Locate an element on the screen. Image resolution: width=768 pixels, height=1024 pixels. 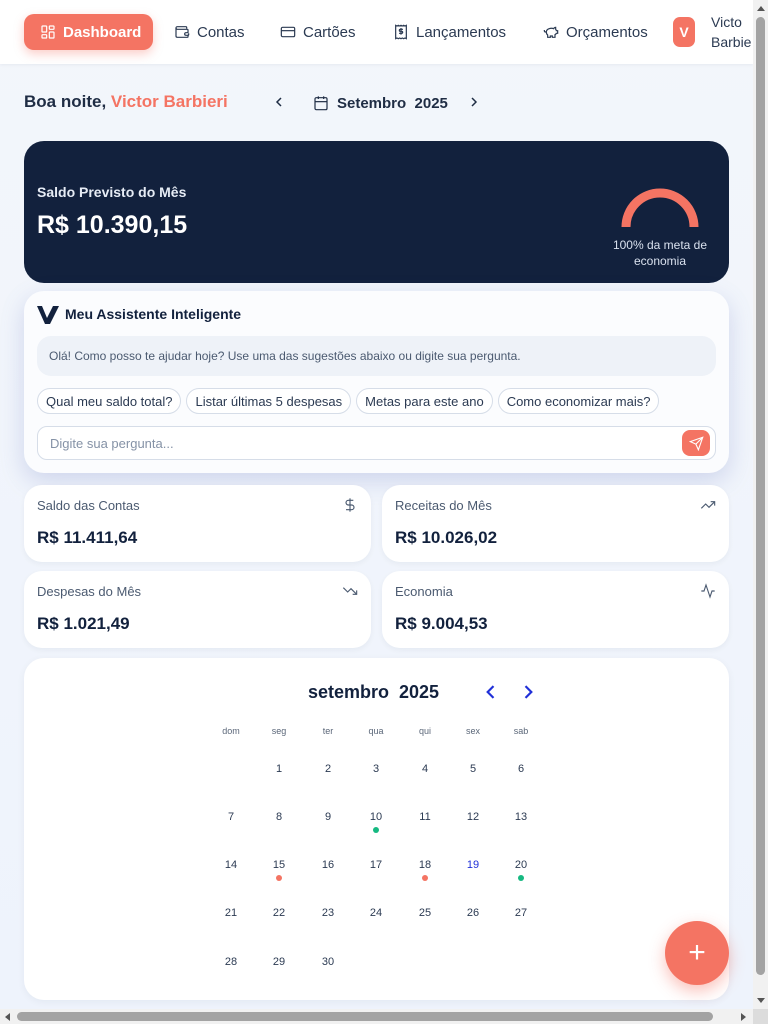
calendar-day: 3 is located at coordinates (376, 769).